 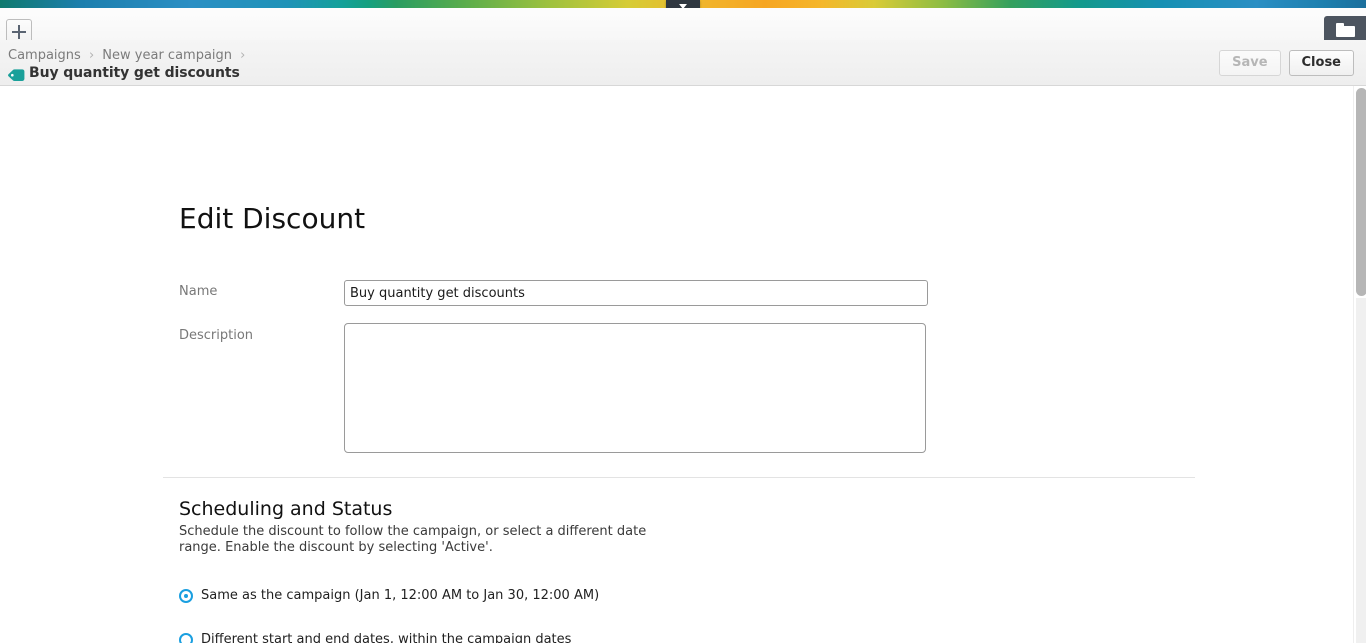 What do you see at coordinates (186, 595) in the screenshot?
I see `radio-icon-checked` at bounding box center [186, 595].